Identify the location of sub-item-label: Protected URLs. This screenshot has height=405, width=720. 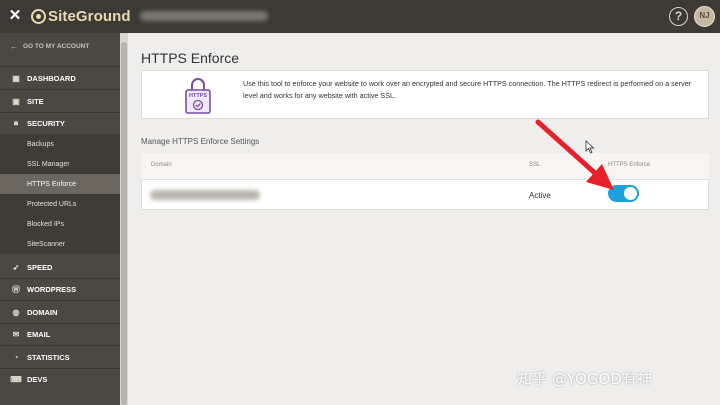
(52, 204).